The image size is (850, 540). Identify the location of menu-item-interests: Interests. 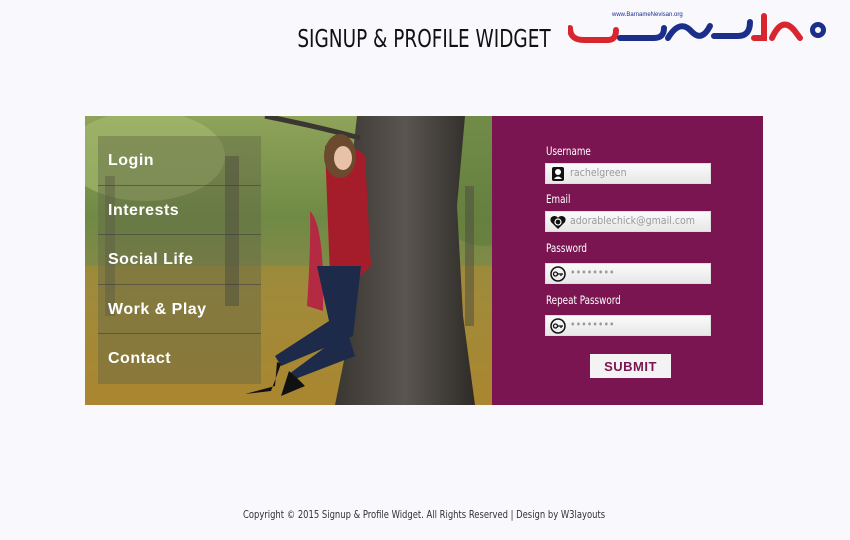
(179, 210).